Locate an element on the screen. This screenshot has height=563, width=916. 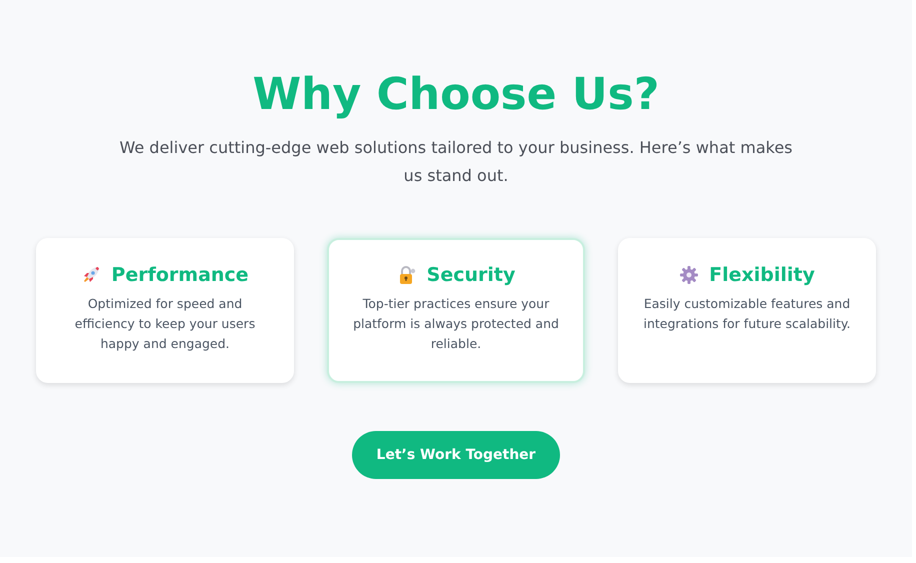
section-subtitle: We deliver cutting-edge web solutions tailored to your business. Here’s what makes us stand out. is located at coordinates (456, 162).